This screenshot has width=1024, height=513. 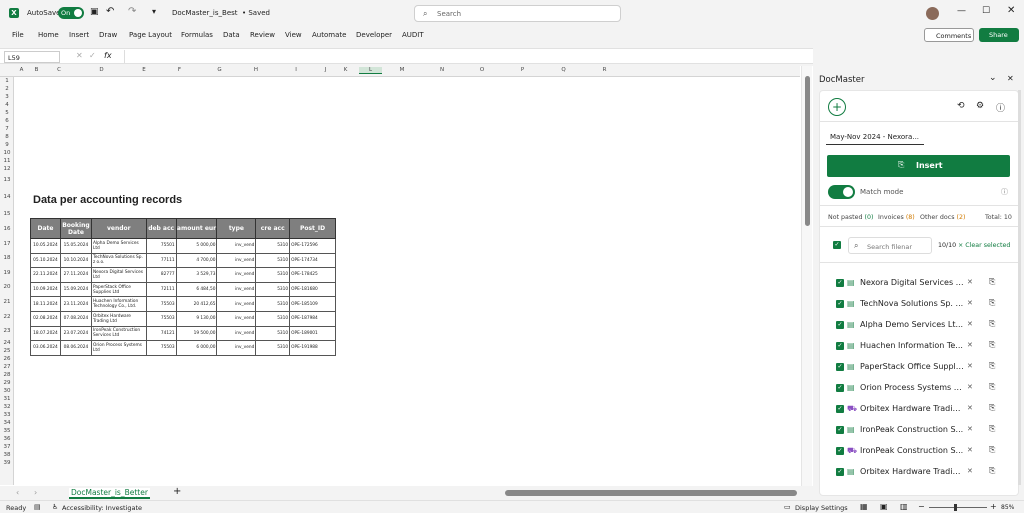 What do you see at coordinates (942, 217) in the screenshot?
I see `filter-other-docs: Other docs (2)` at bounding box center [942, 217].